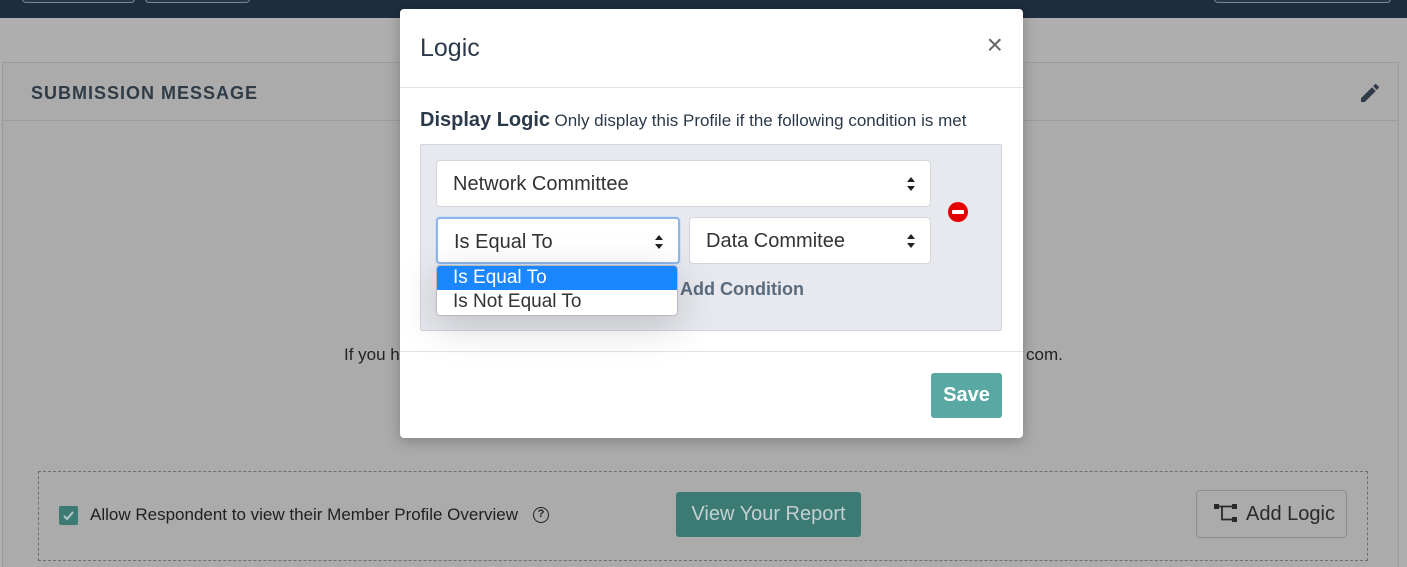 The height and width of the screenshot is (567, 1407). I want to click on operator-option: Is Equal To, so click(557, 278).